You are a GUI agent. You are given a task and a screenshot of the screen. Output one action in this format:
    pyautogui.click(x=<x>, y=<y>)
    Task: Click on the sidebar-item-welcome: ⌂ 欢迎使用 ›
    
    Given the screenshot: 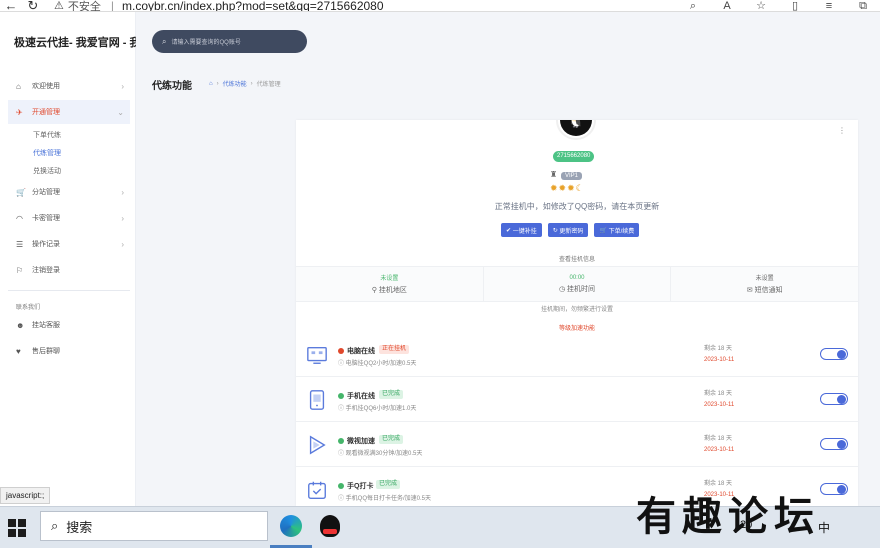 What is the action you would take?
    pyautogui.click(x=69, y=86)
    